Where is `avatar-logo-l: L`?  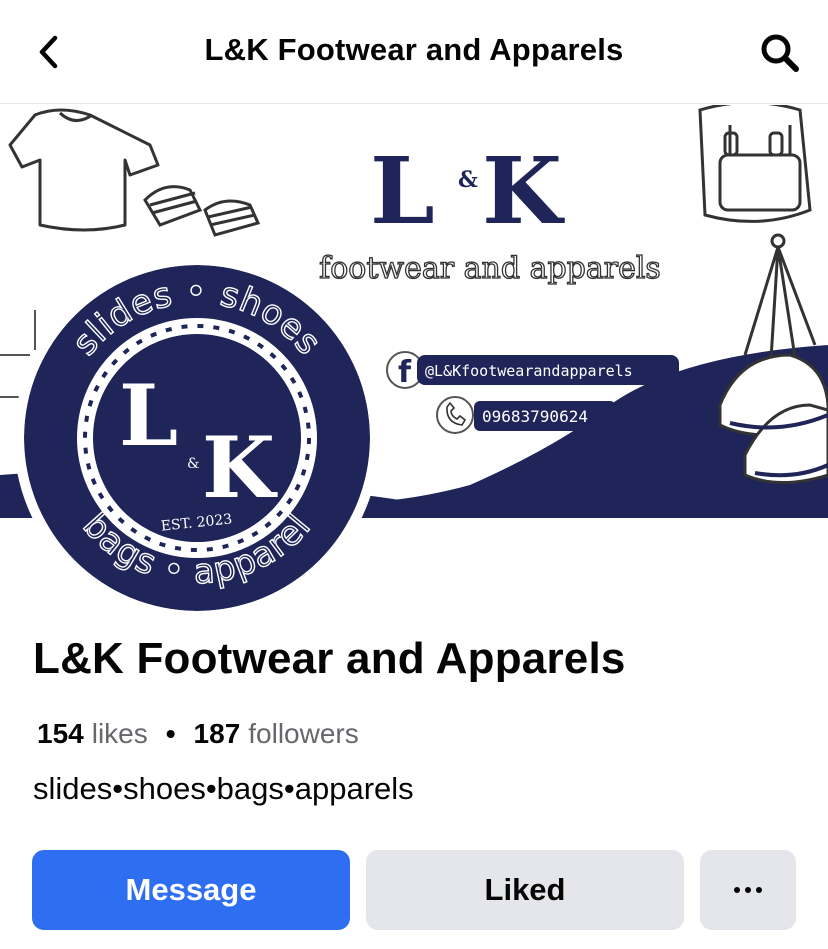 avatar-logo-l: L is located at coordinates (148, 415).